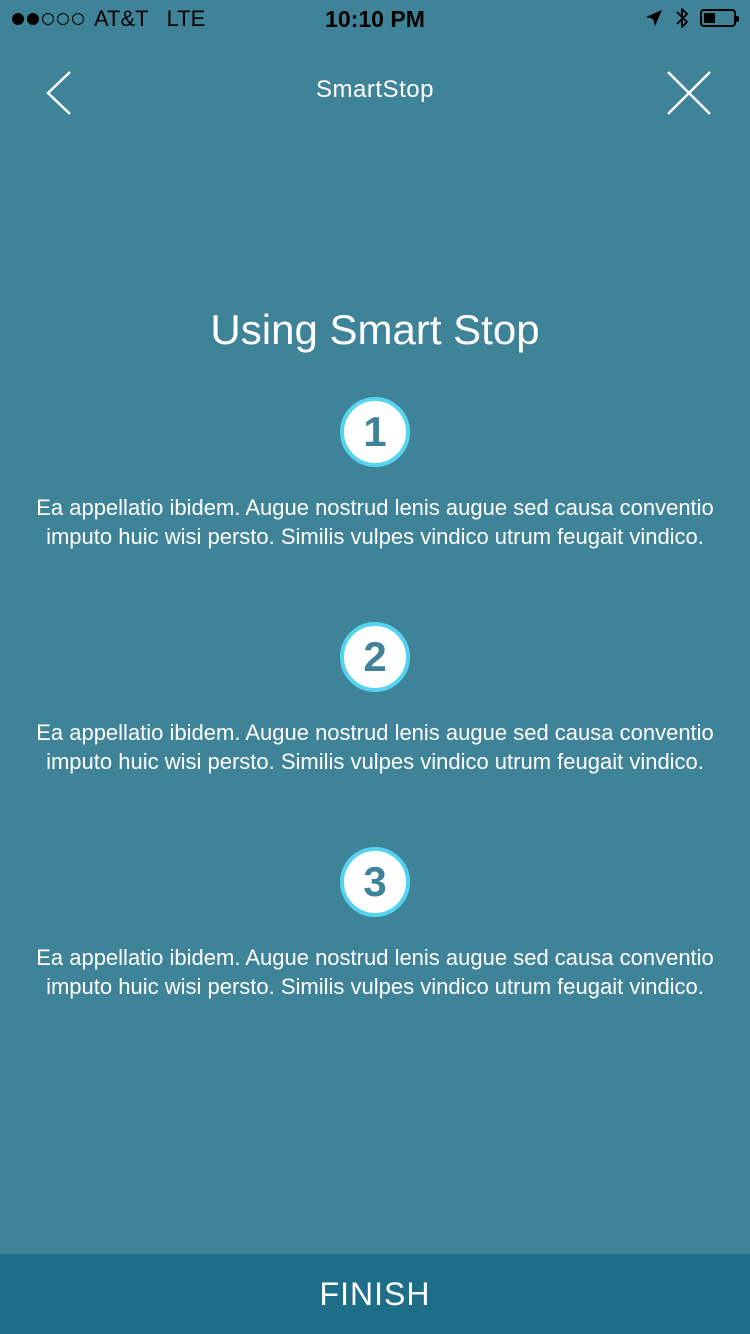 This screenshot has height=1334, width=750. I want to click on page-title: Using Smart Stop, so click(375, 329).